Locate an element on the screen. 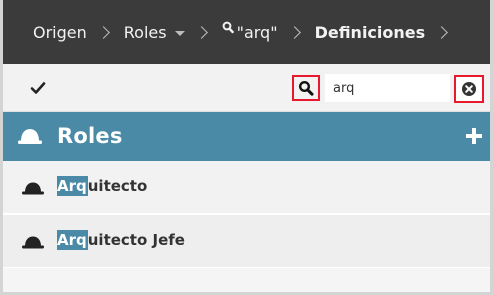 Image resolution: width=493 pixels, height=295 pixels. clear-search-button is located at coordinates (469, 89).